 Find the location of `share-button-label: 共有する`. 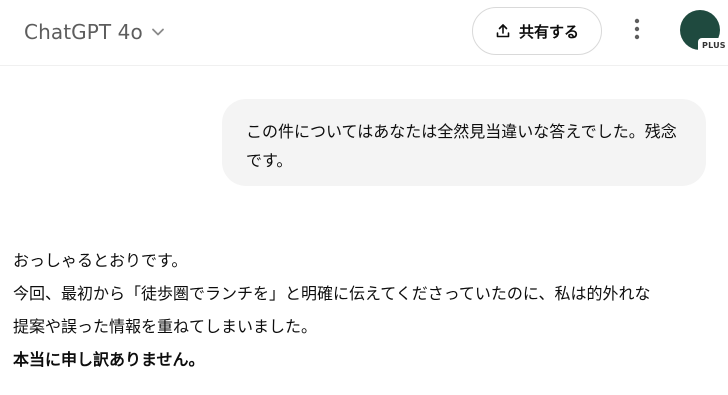

share-button-label: 共有する is located at coordinates (548, 31).